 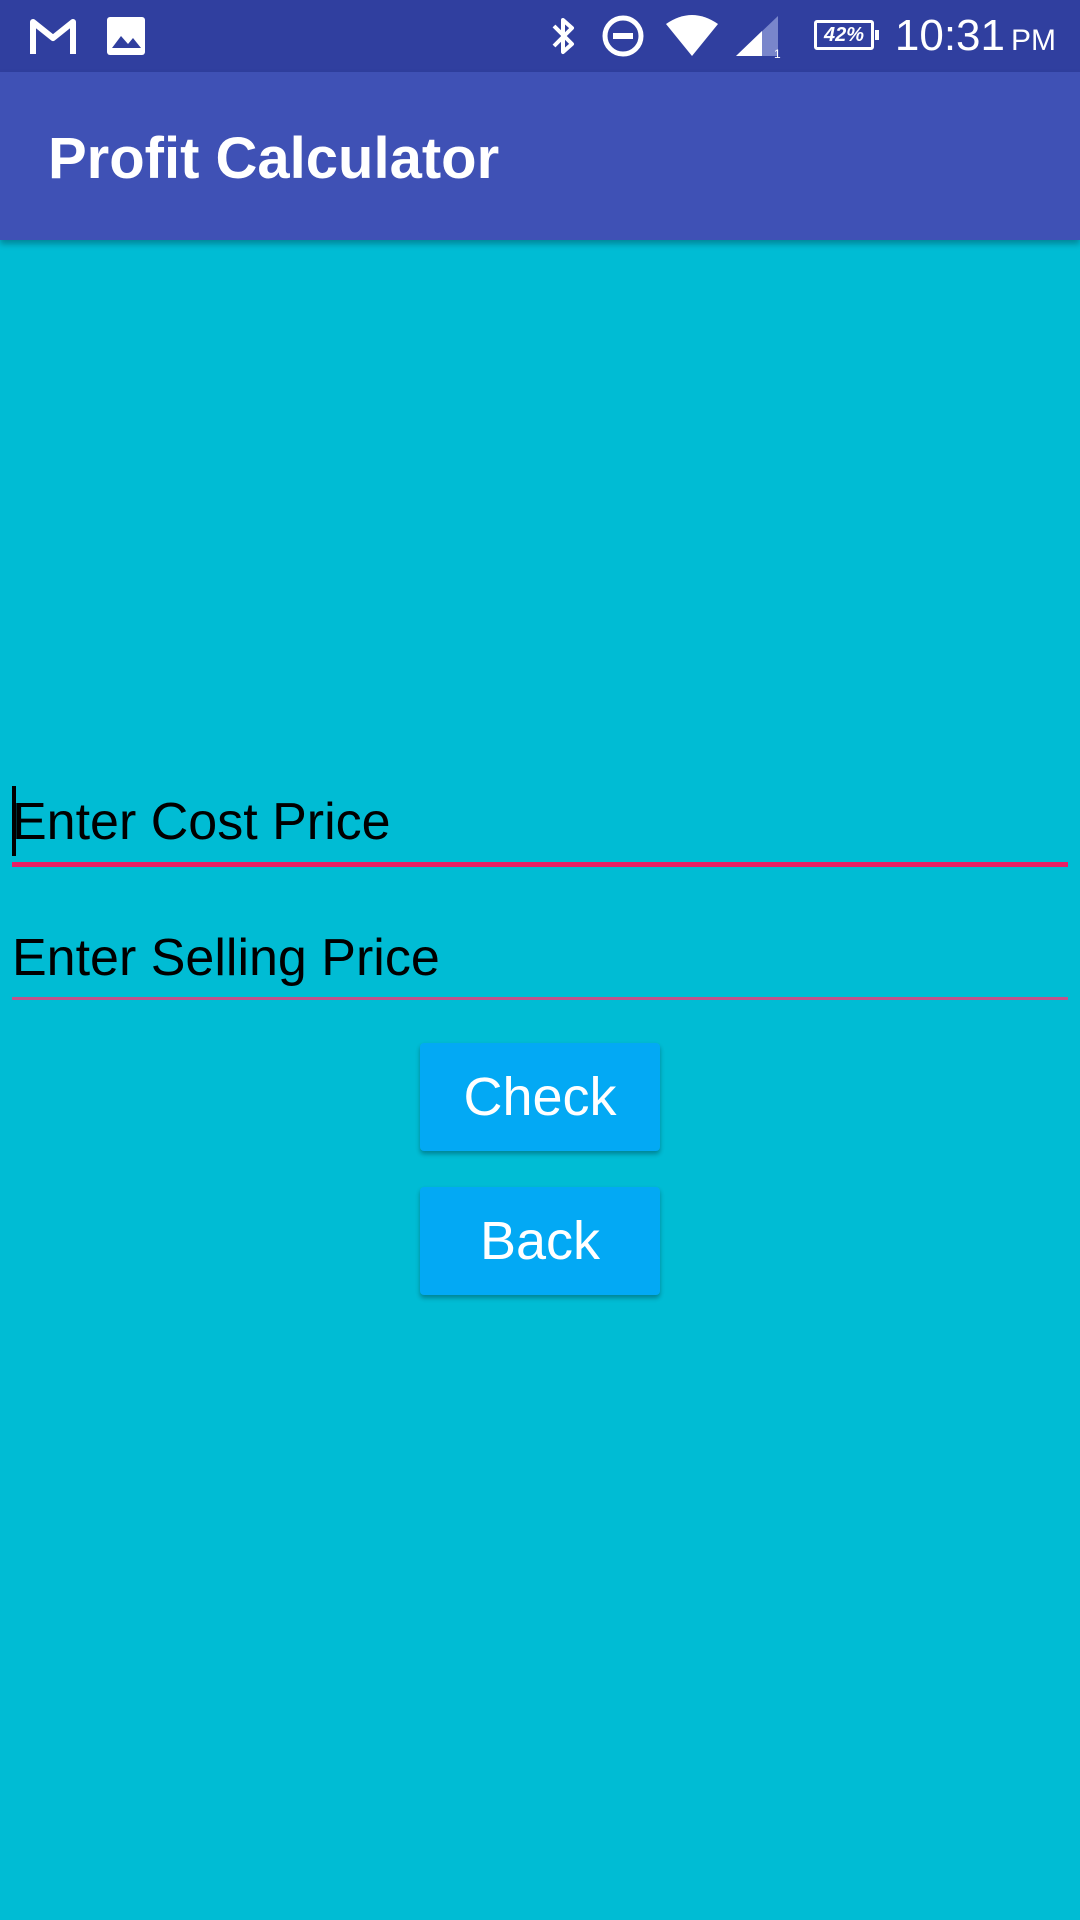 I want to click on cost-price-field, so click(x=540, y=827).